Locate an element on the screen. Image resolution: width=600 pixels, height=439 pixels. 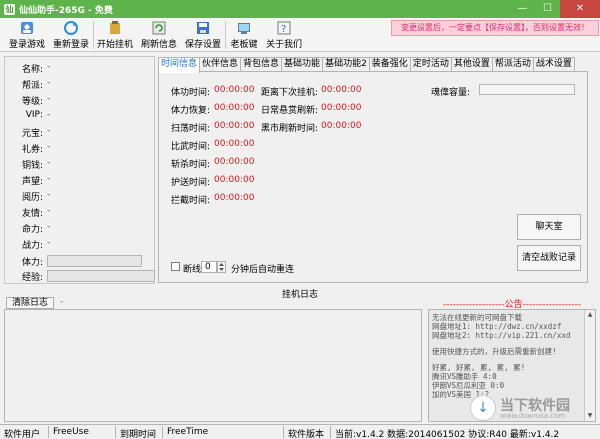
tab-equipment-enhance: 装备强化 is located at coordinates (389, 64).